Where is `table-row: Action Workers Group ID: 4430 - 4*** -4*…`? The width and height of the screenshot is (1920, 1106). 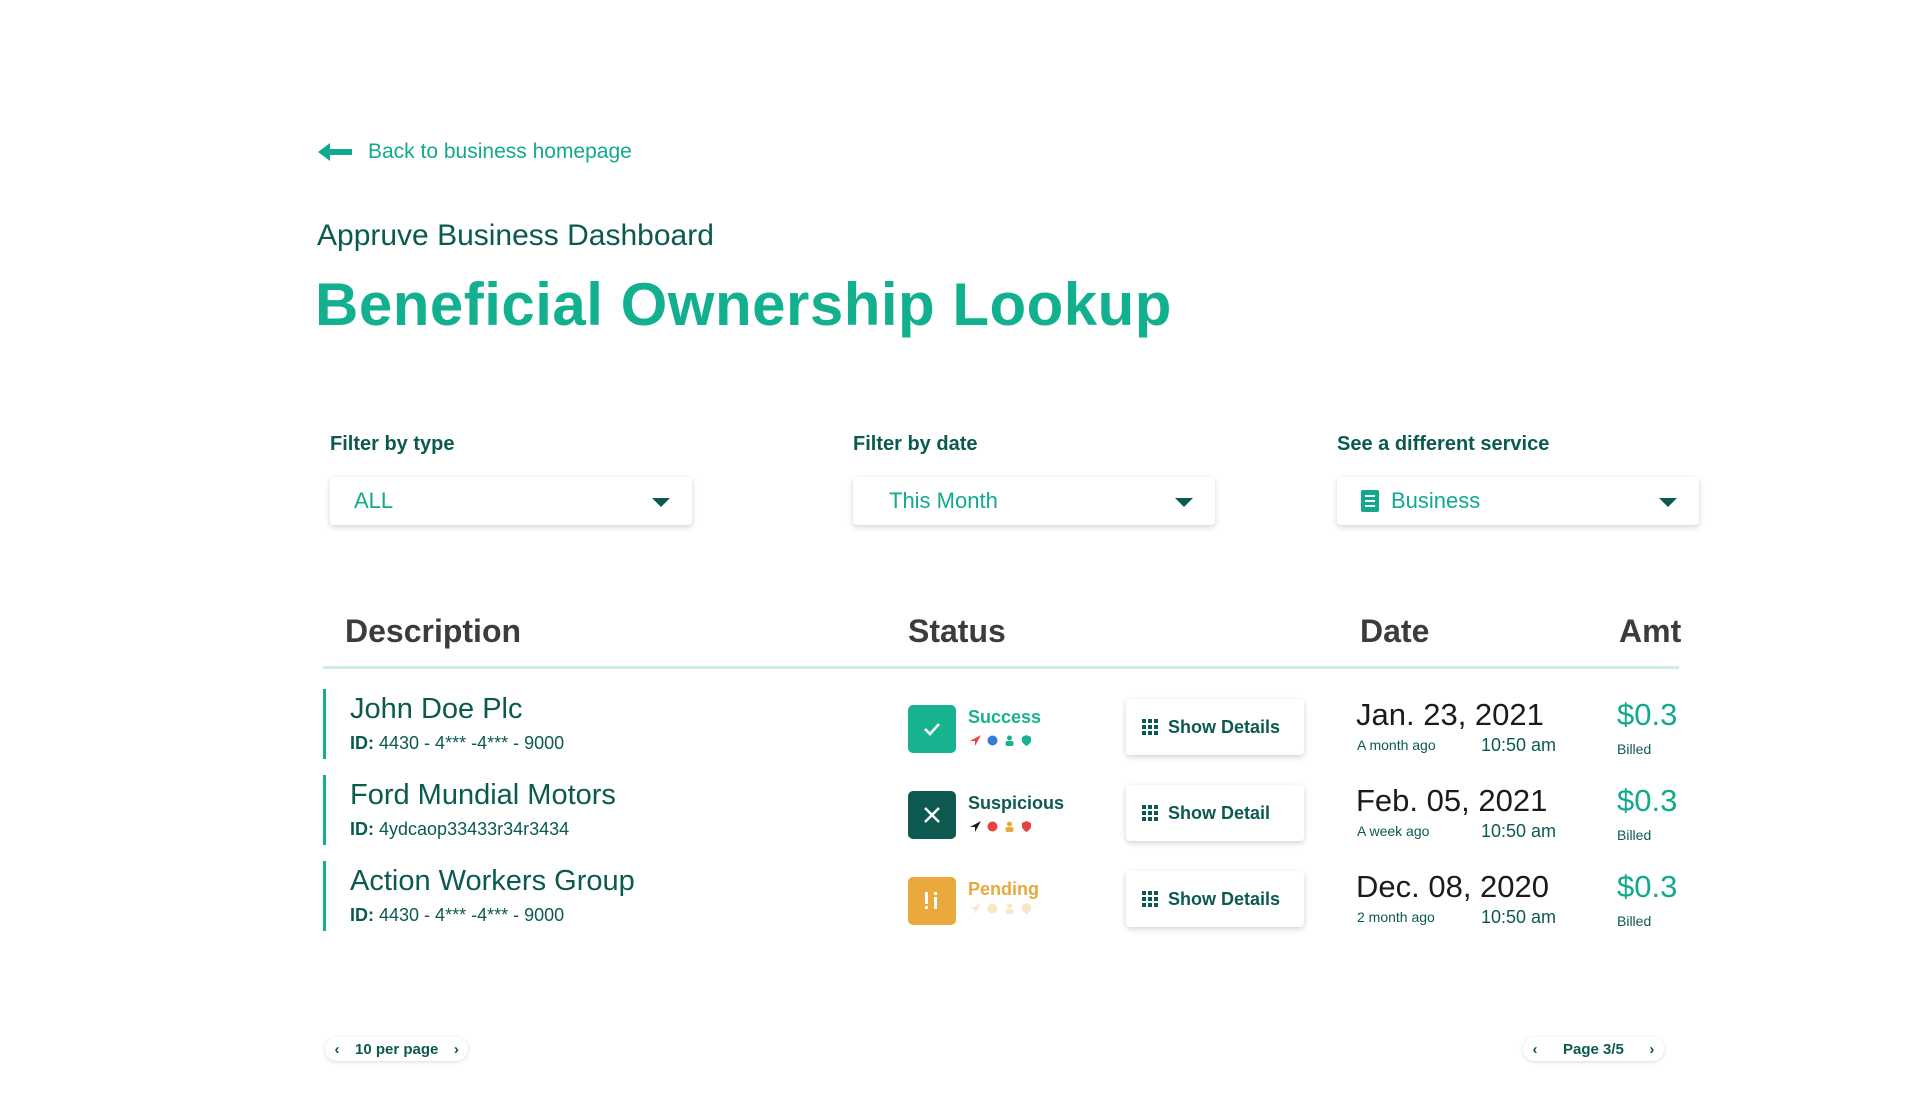
table-row: Action Workers Group ID: 4430 - 4*** -4*… is located at coordinates (1001, 896).